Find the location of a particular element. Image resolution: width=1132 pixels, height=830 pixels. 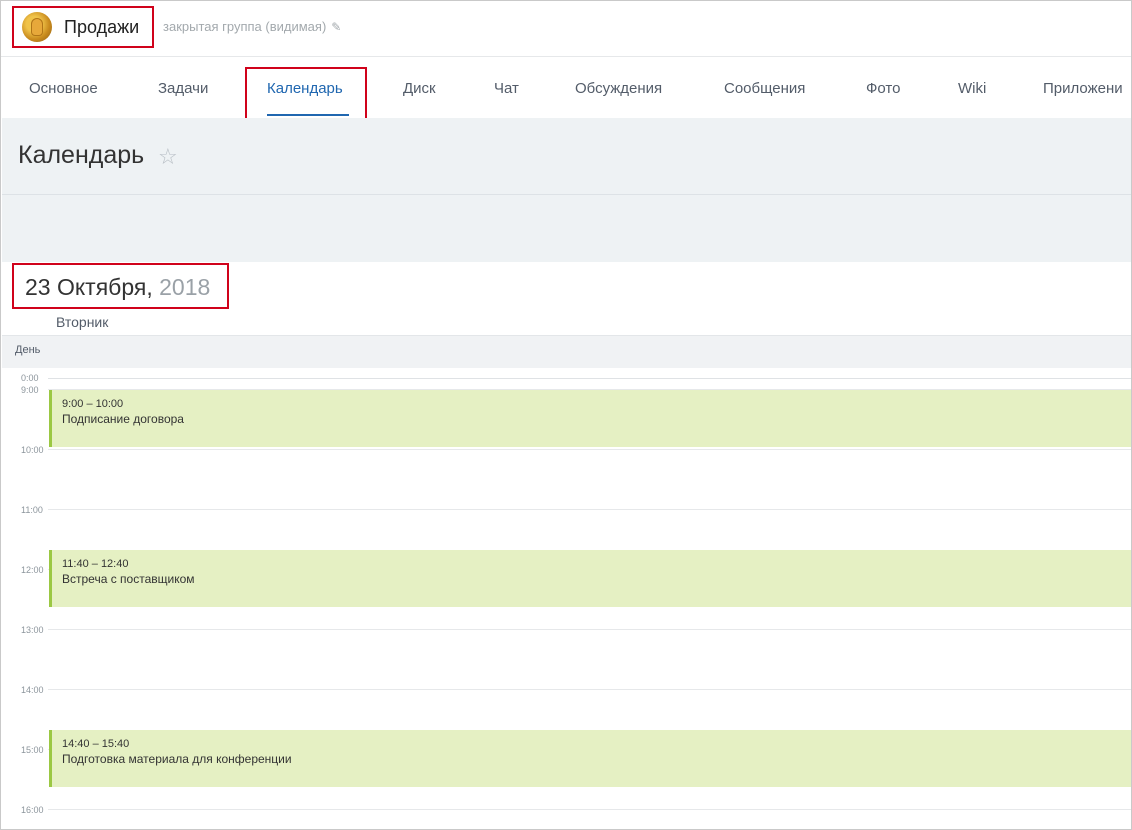

hour-label-12: 12:00 is located at coordinates (32, 570).